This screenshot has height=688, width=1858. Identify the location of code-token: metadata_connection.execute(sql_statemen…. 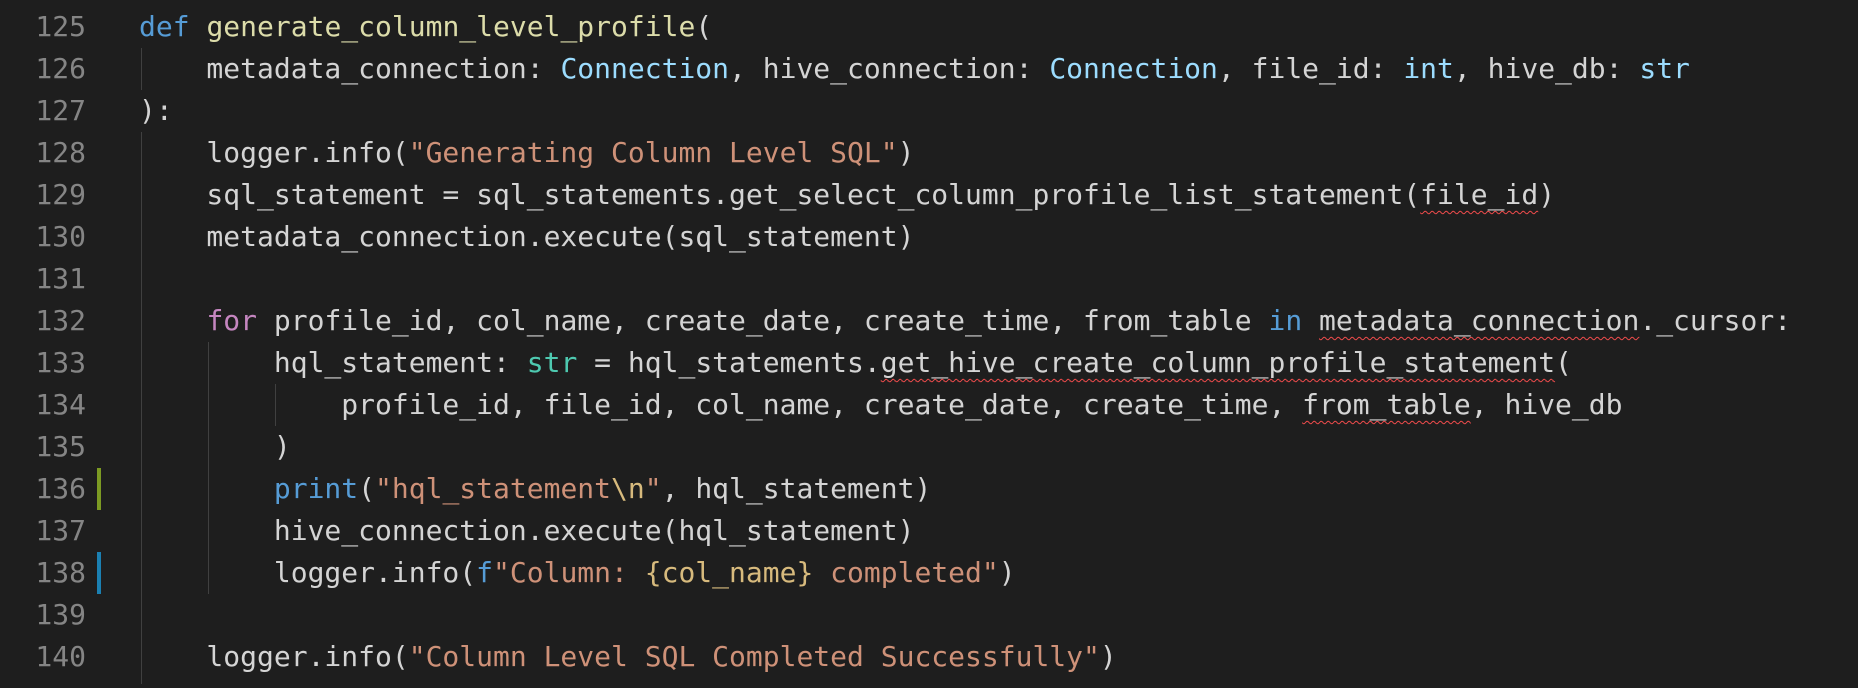
(527, 236).